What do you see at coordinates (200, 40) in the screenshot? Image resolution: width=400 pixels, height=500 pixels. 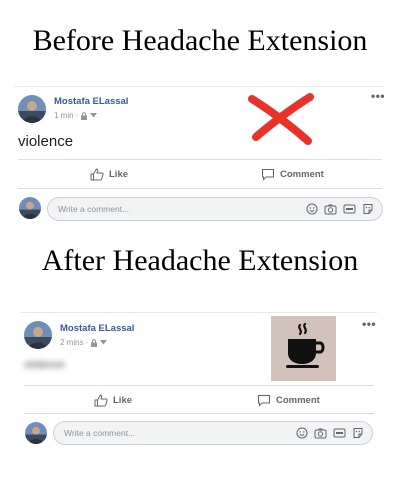 I see `before-heading: Before Headache Extension` at bounding box center [200, 40].